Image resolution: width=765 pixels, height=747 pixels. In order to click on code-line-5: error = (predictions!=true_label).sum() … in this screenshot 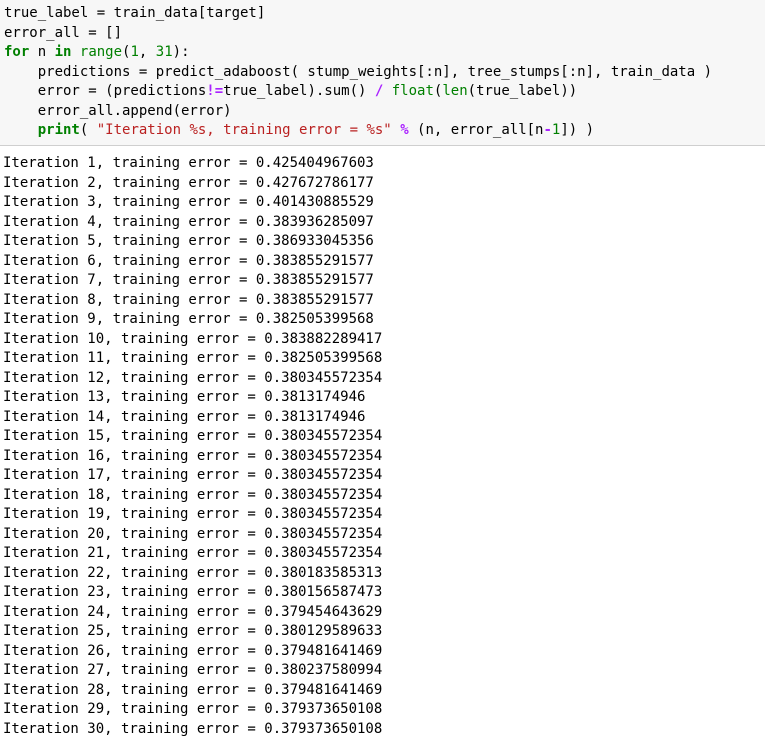, I will do `click(384, 92)`.